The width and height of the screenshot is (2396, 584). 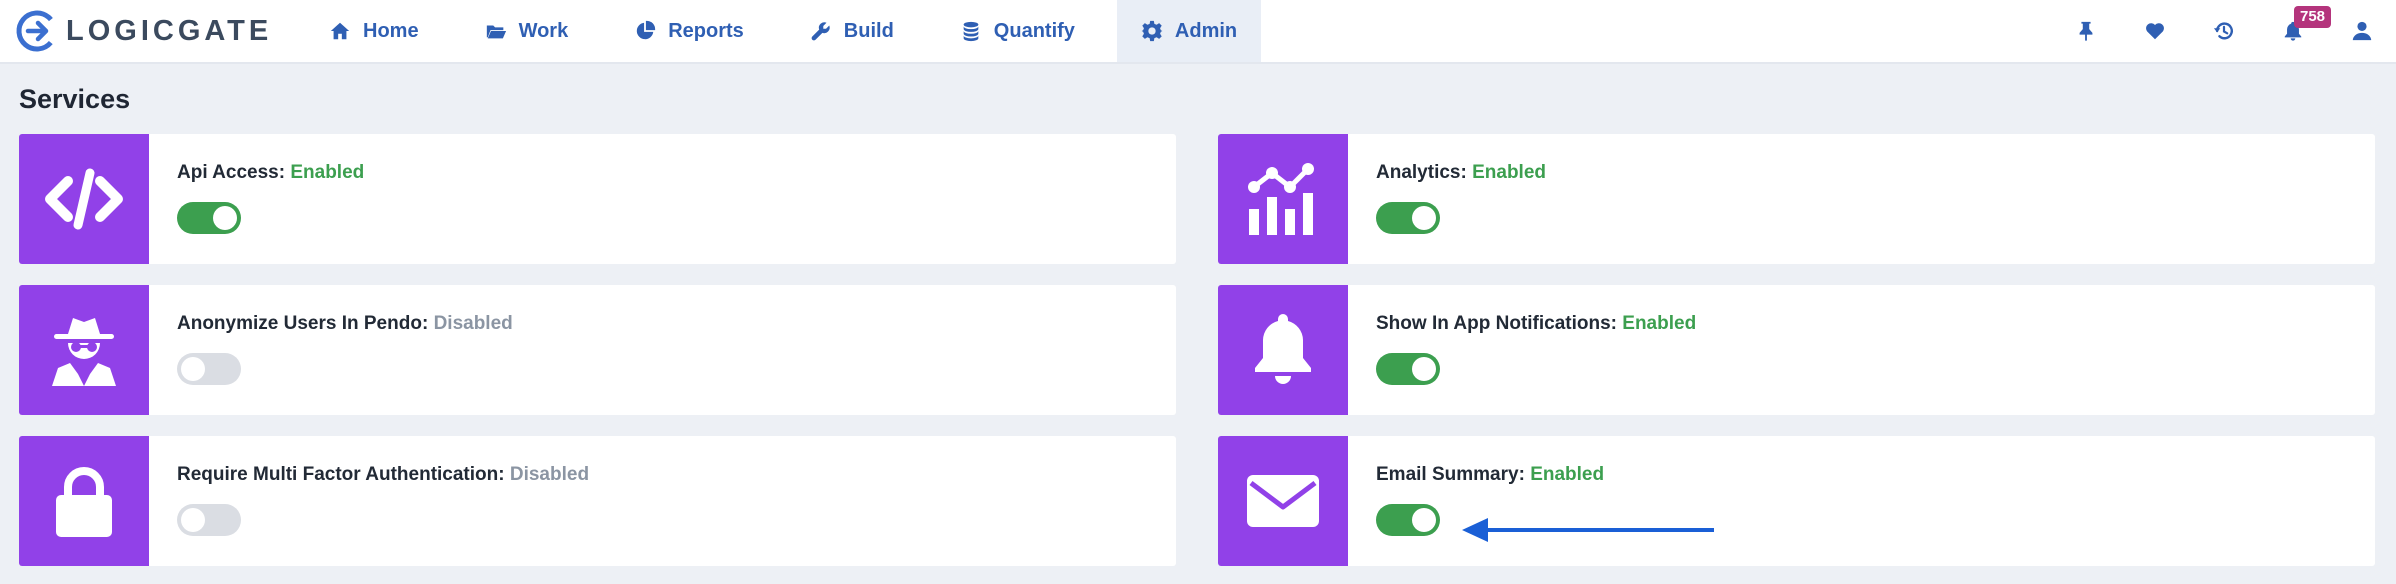 What do you see at coordinates (597, 350) in the screenshot?
I see `service-card-anonymize-users: Anonymize Users In Pendo: Disabled` at bounding box center [597, 350].